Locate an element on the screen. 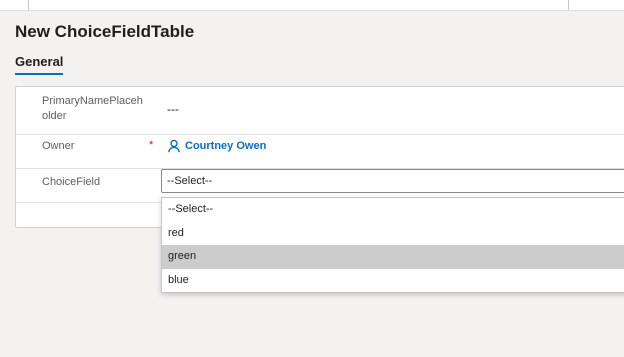  required-indicator: * is located at coordinates (151, 145).